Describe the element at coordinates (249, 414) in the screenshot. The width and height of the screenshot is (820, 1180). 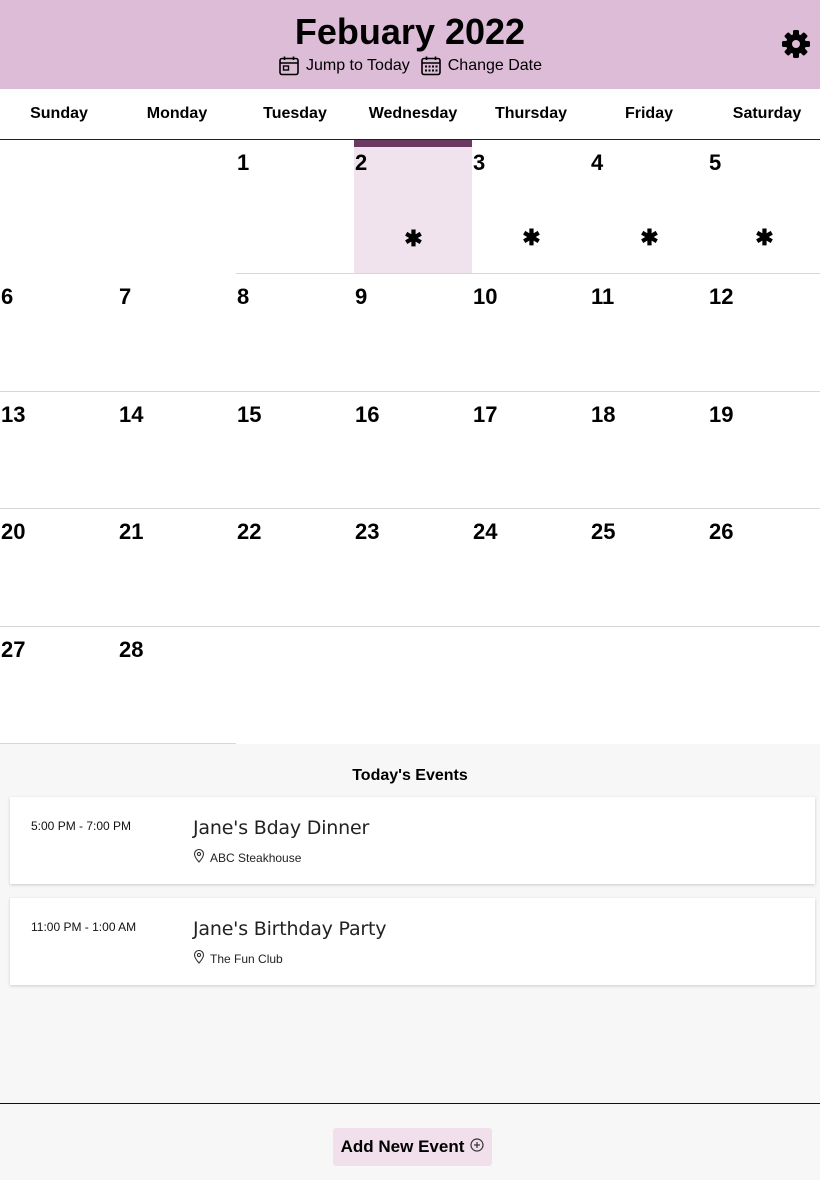
I see `day-number: 15` at that location.